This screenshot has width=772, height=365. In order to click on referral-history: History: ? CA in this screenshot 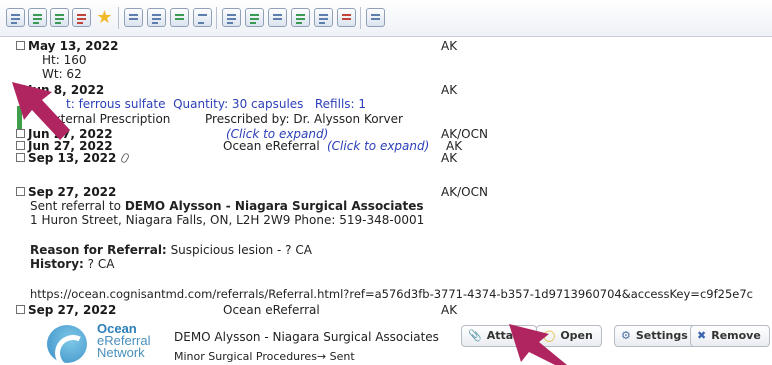, I will do `click(72, 264)`.